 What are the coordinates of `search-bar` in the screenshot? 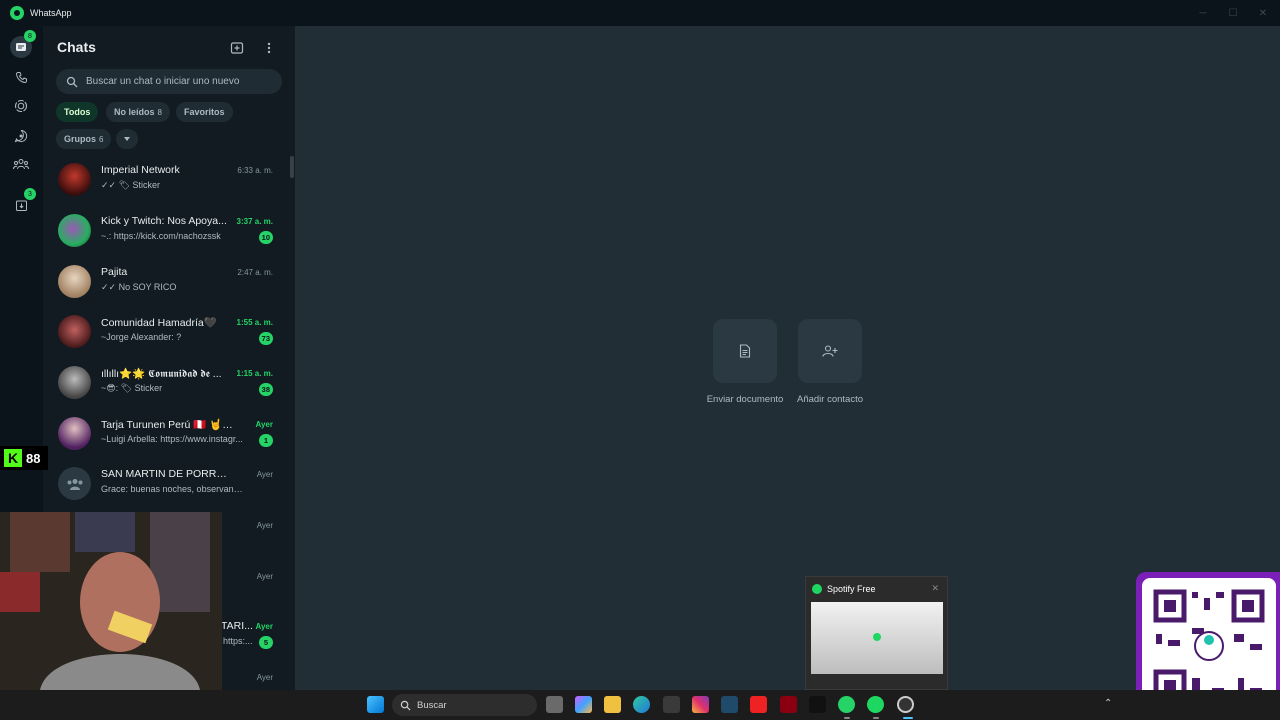 It's located at (169, 81).